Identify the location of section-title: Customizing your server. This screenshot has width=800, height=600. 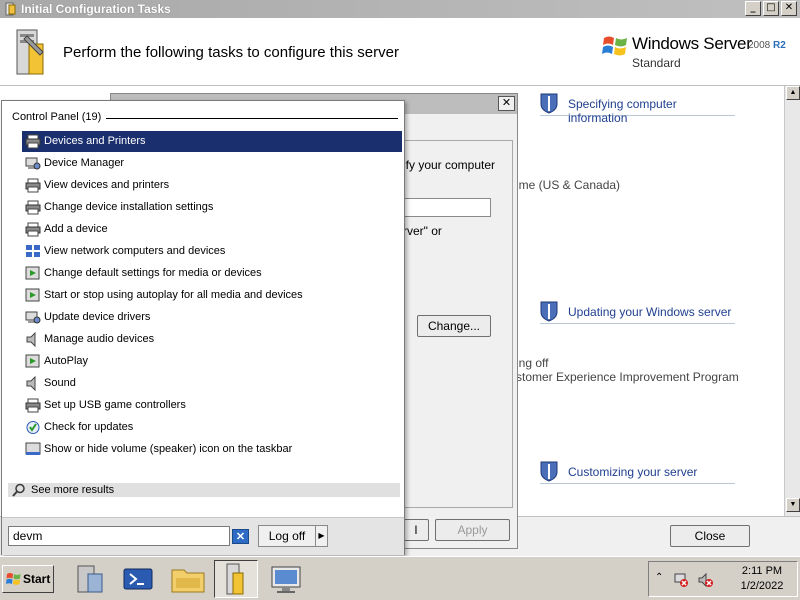
(632, 472).